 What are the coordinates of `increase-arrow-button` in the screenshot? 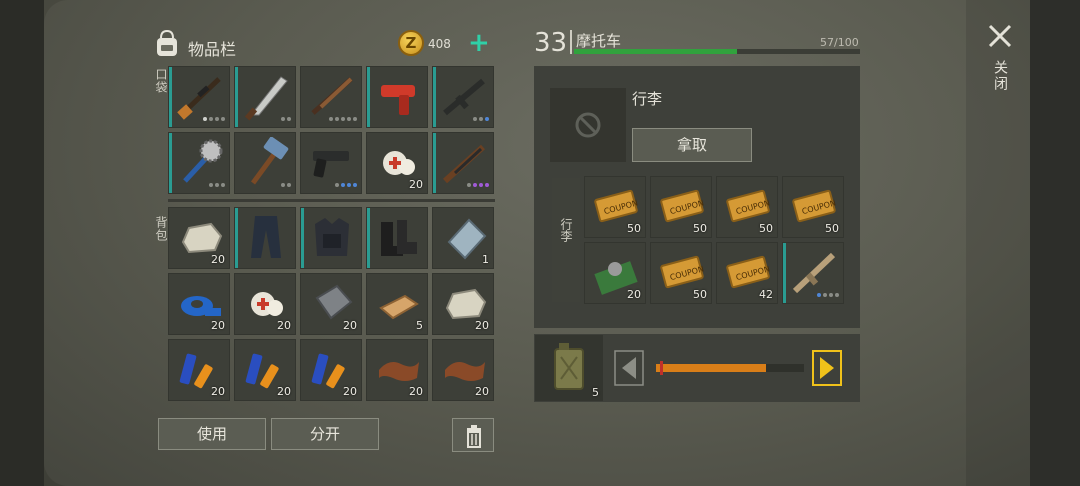 It's located at (827, 368).